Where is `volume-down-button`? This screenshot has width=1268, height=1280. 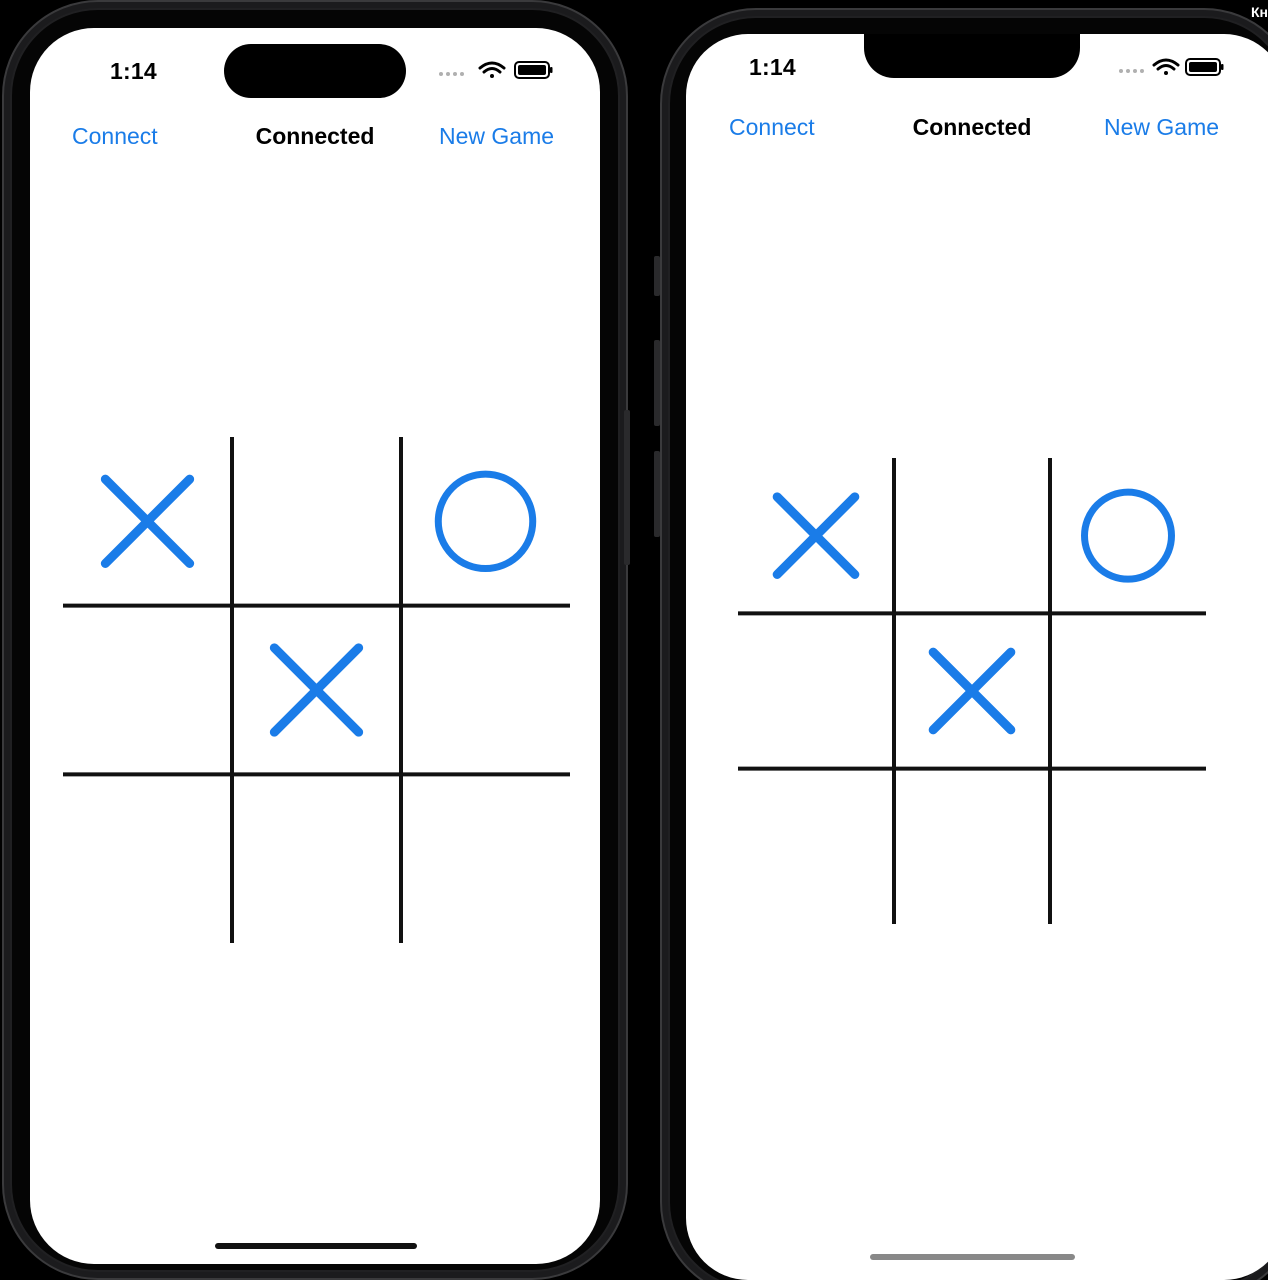
volume-down-button is located at coordinates (657, 383).